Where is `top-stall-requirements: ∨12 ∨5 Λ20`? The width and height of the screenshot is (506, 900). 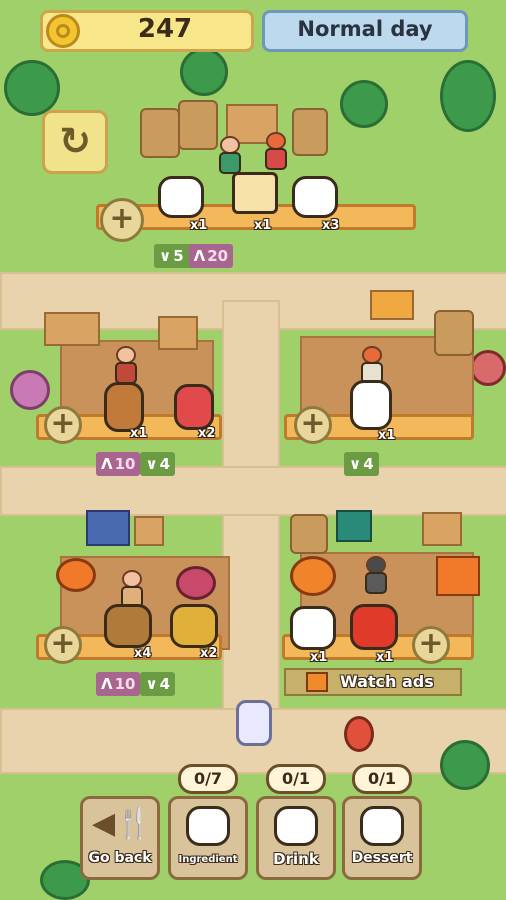
top-stall-requirements: ∨12 ∨5 Λ20 is located at coordinates (194, 256).